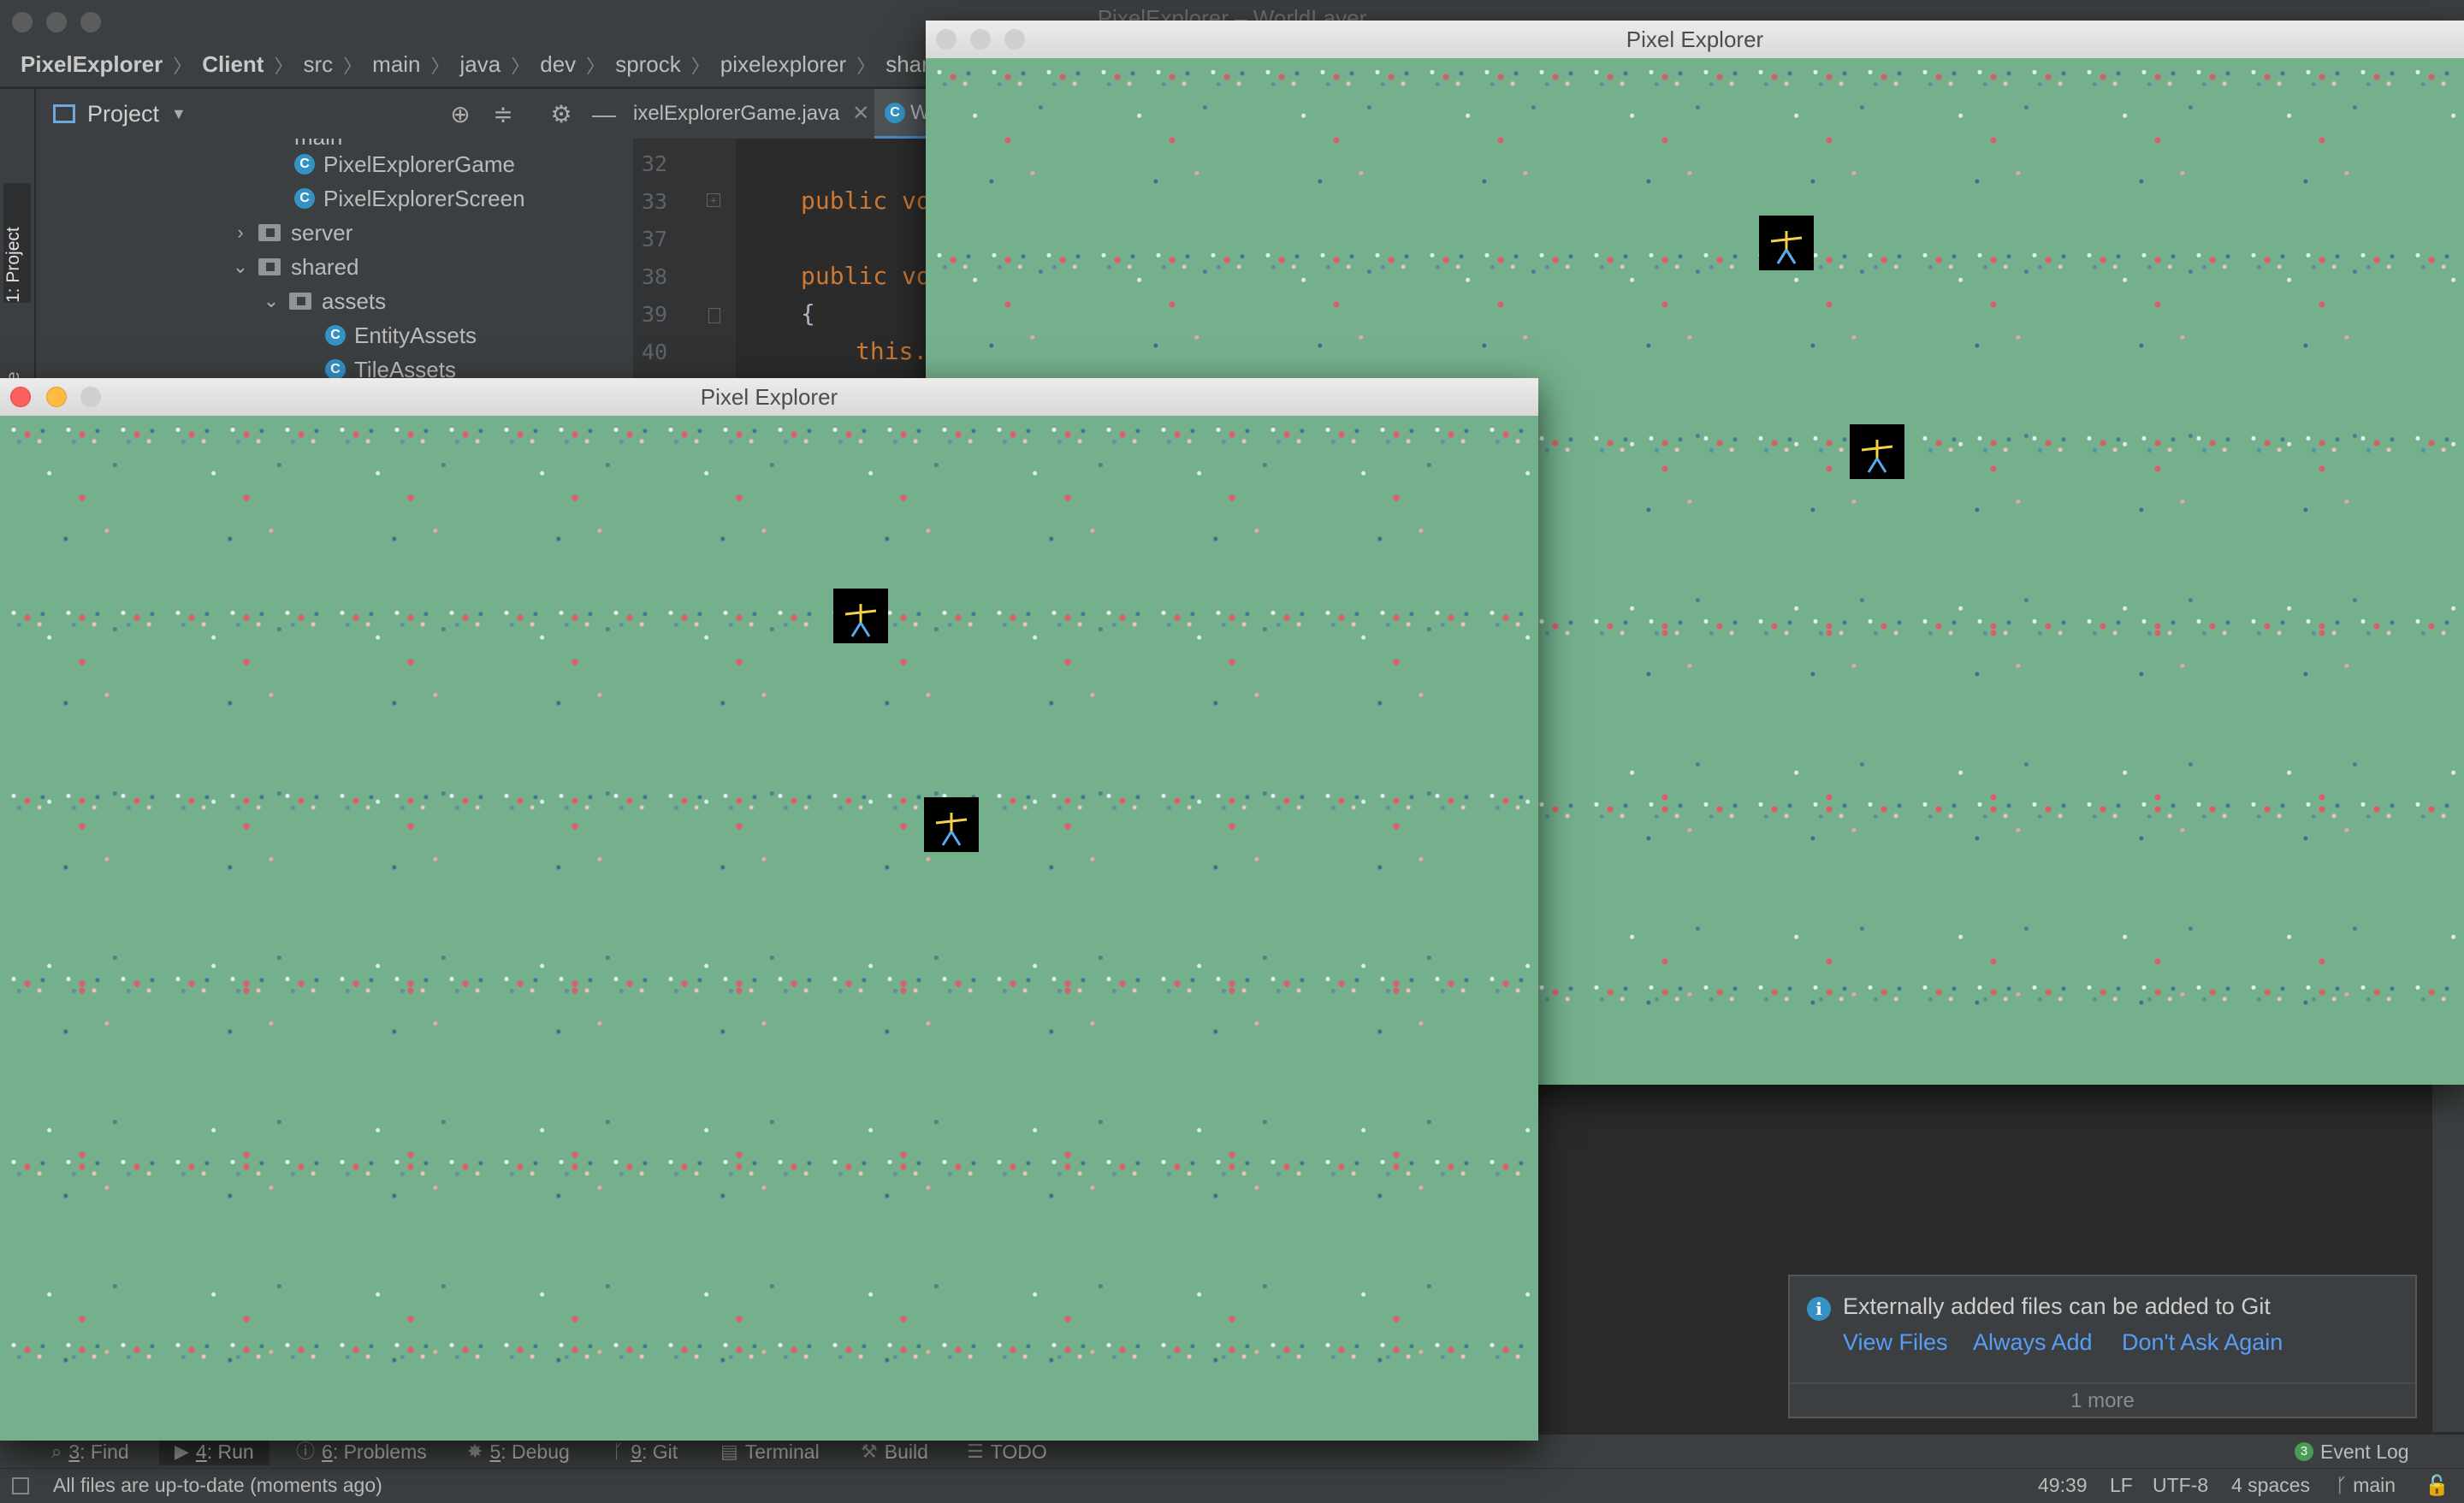 This screenshot has width=2464, height=1503. What do you see at coordinates (2121, 1486) in the screenshot?
I see `line-ending: LF` at bounding box center [2121, 1486].